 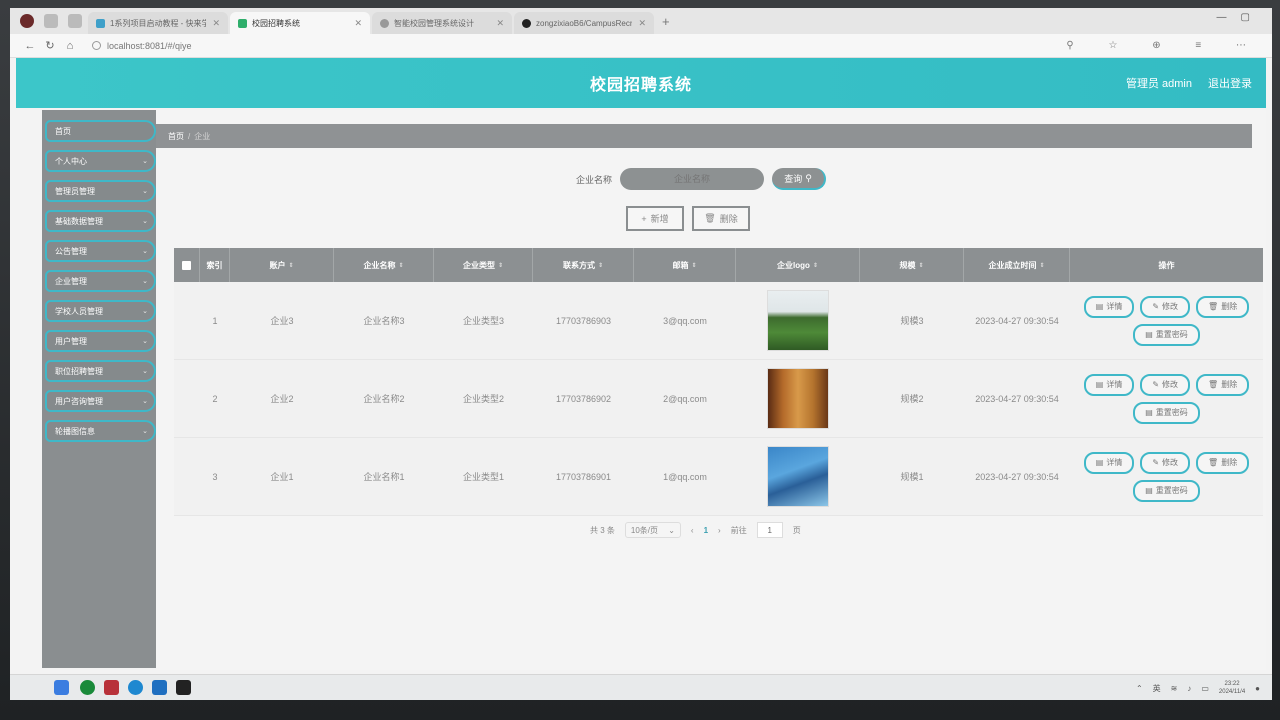 What do you see at coordinates (70, 46) in the screenshot?
I see `home-icon: ⌂` at bounding box center [70, 46].